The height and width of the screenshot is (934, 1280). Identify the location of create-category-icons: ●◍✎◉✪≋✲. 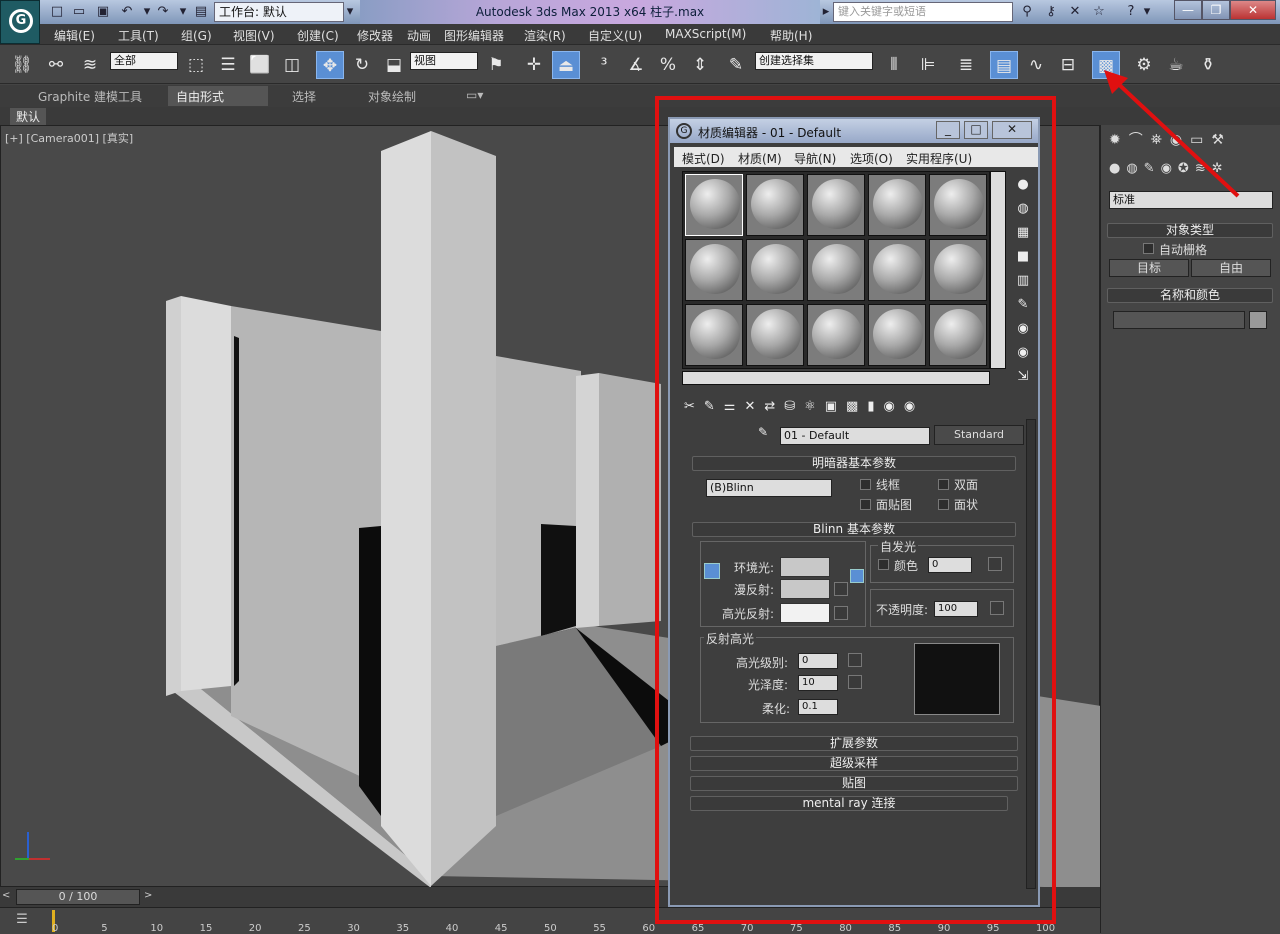
(1193, 172).